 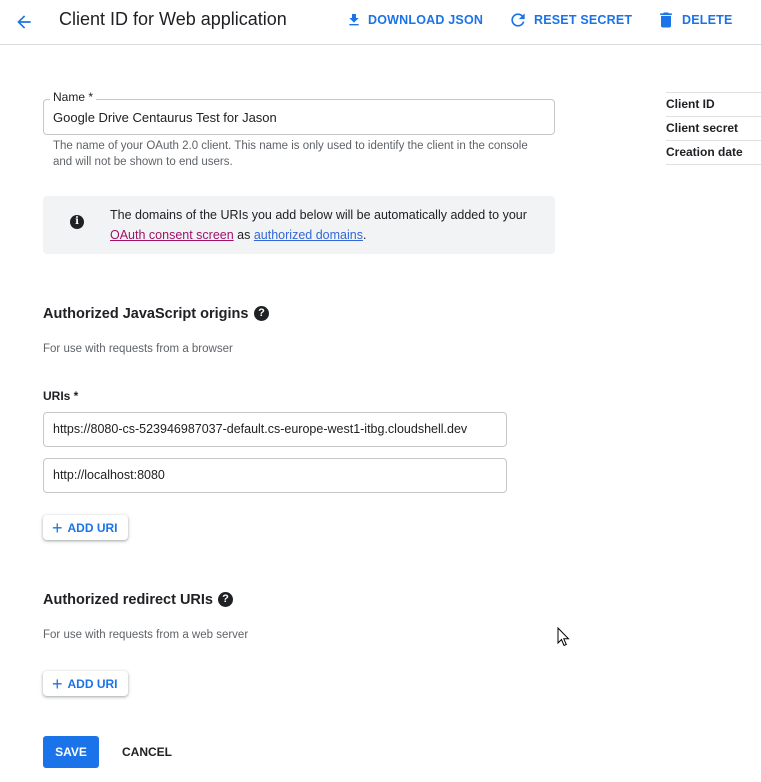 I want to click on download-json-button: DOWNLOAD JSON, so click(x=414, y=20).